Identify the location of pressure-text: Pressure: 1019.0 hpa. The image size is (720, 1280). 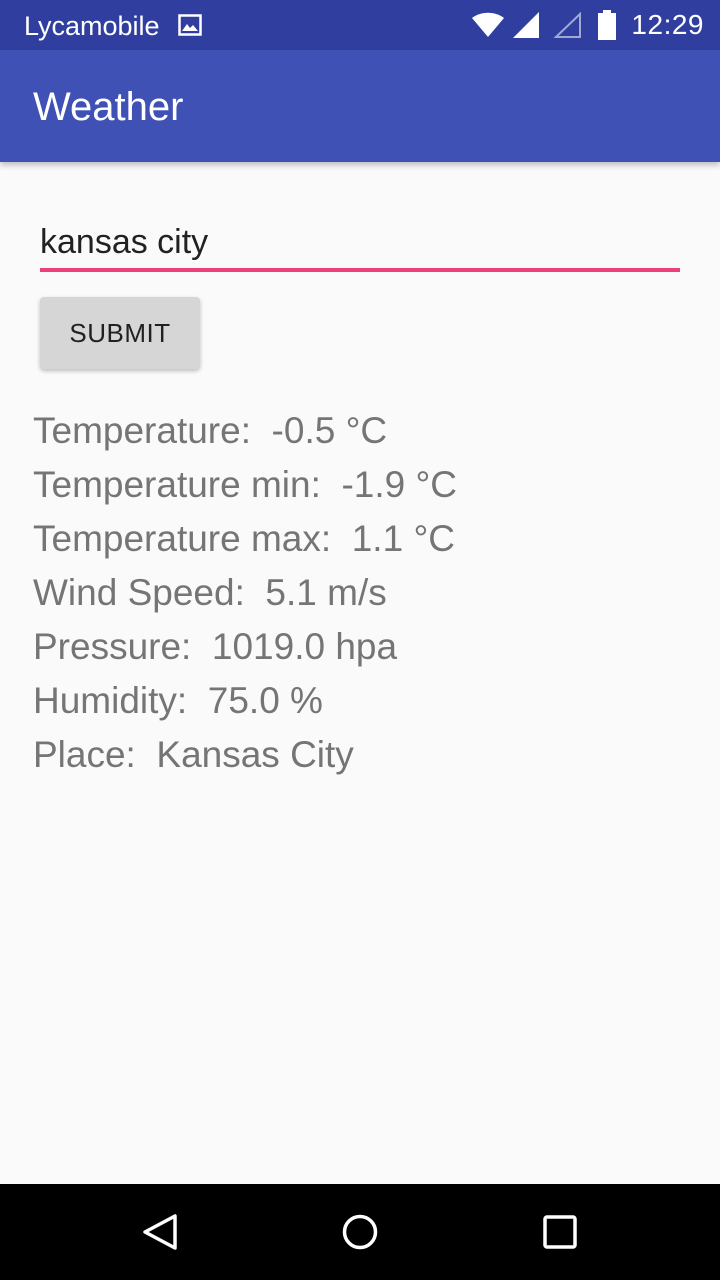
(215, 646).